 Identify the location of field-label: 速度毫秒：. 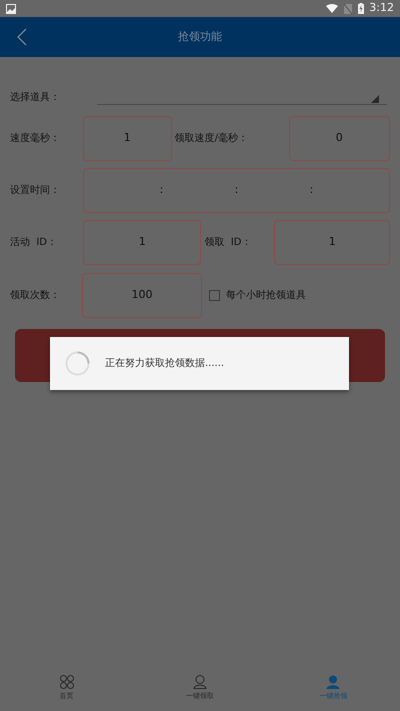
(35, 139).